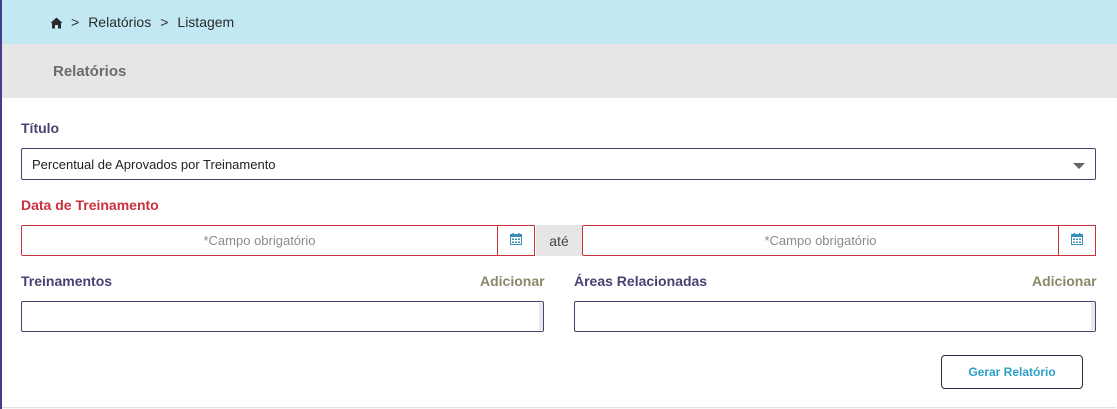 This screenshot has width=1117, height=409. I want to click on treinamentos-label: Treinamentos, so click(67, 281).